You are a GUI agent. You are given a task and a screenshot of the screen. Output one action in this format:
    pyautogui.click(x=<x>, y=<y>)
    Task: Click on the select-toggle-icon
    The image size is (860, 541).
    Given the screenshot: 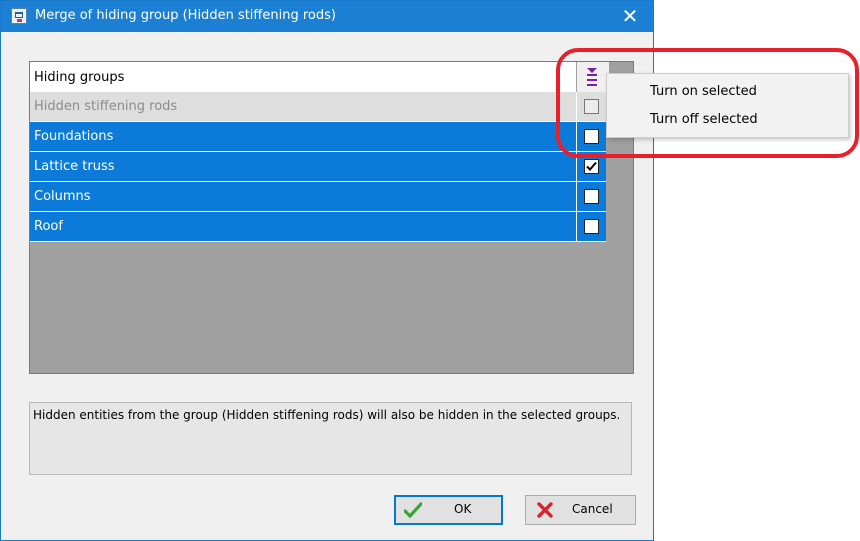 What is the action you would take?
    pyautogui.click(x=592, y=77)
    